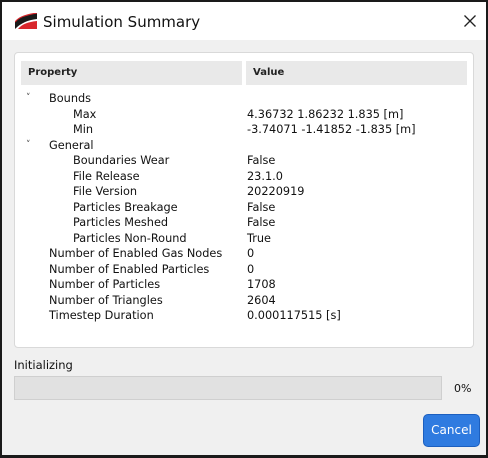 The height and width of the screenshot is (458, 488). What do you see at coordinates (71, 145) in the screenshot?
I see `property-cell: General` at bounding box center [71, 145].